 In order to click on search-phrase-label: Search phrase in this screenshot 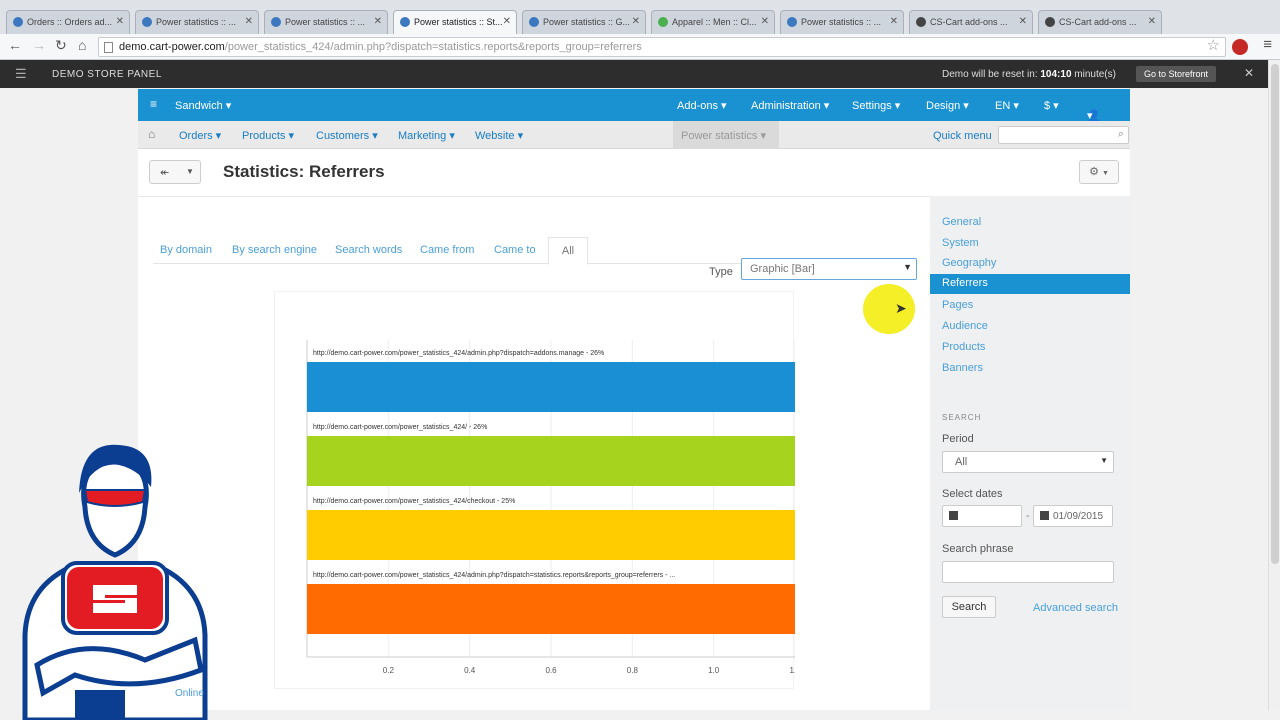, I will do `click(978, 549)`.